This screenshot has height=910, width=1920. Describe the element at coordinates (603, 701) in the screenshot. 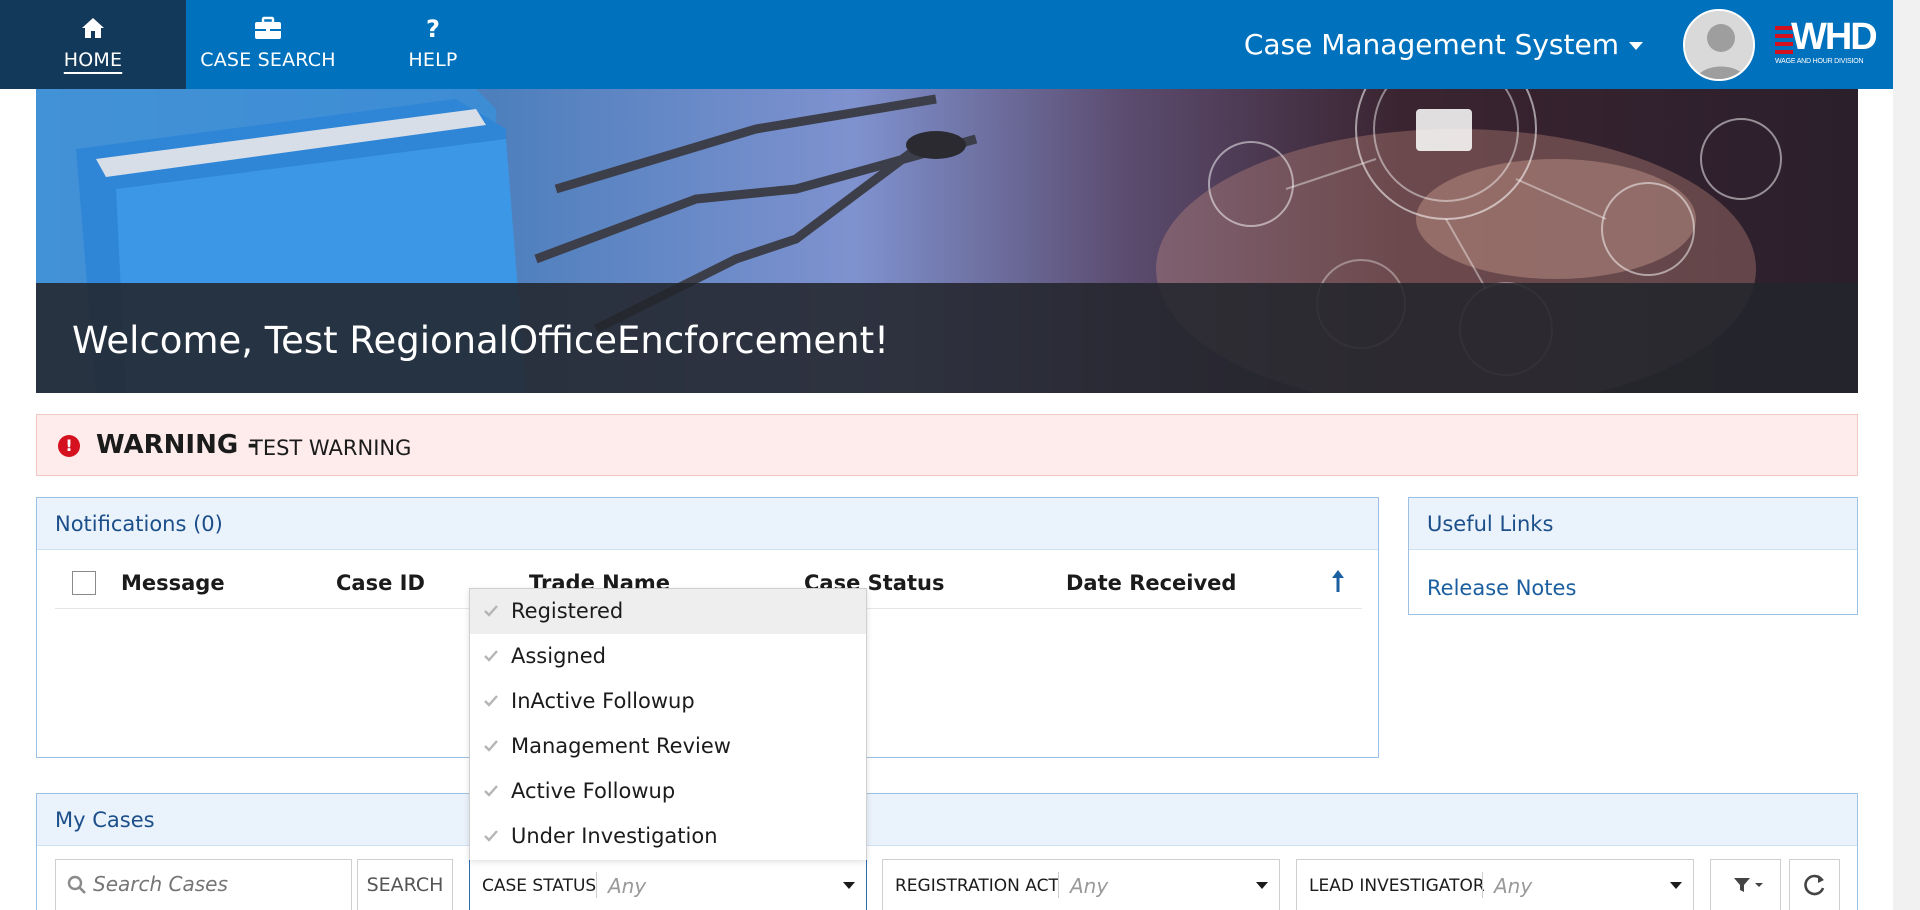

I see `option-label: InActive Followup` at that location.